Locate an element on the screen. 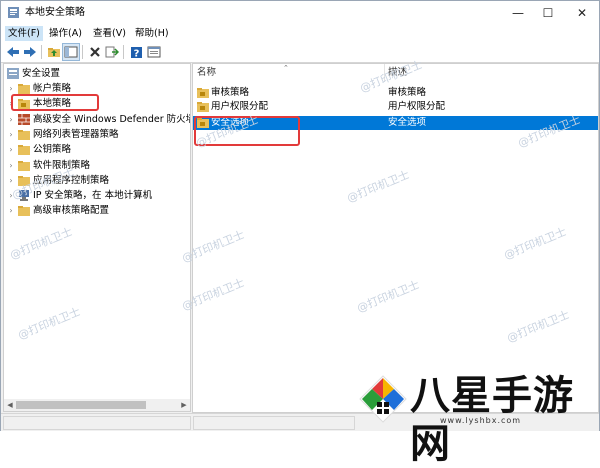 The width and height of the screenshot is (600, 468). horizontal-scrollbar: ◀ ▶ is located at coordinates (97, 405).